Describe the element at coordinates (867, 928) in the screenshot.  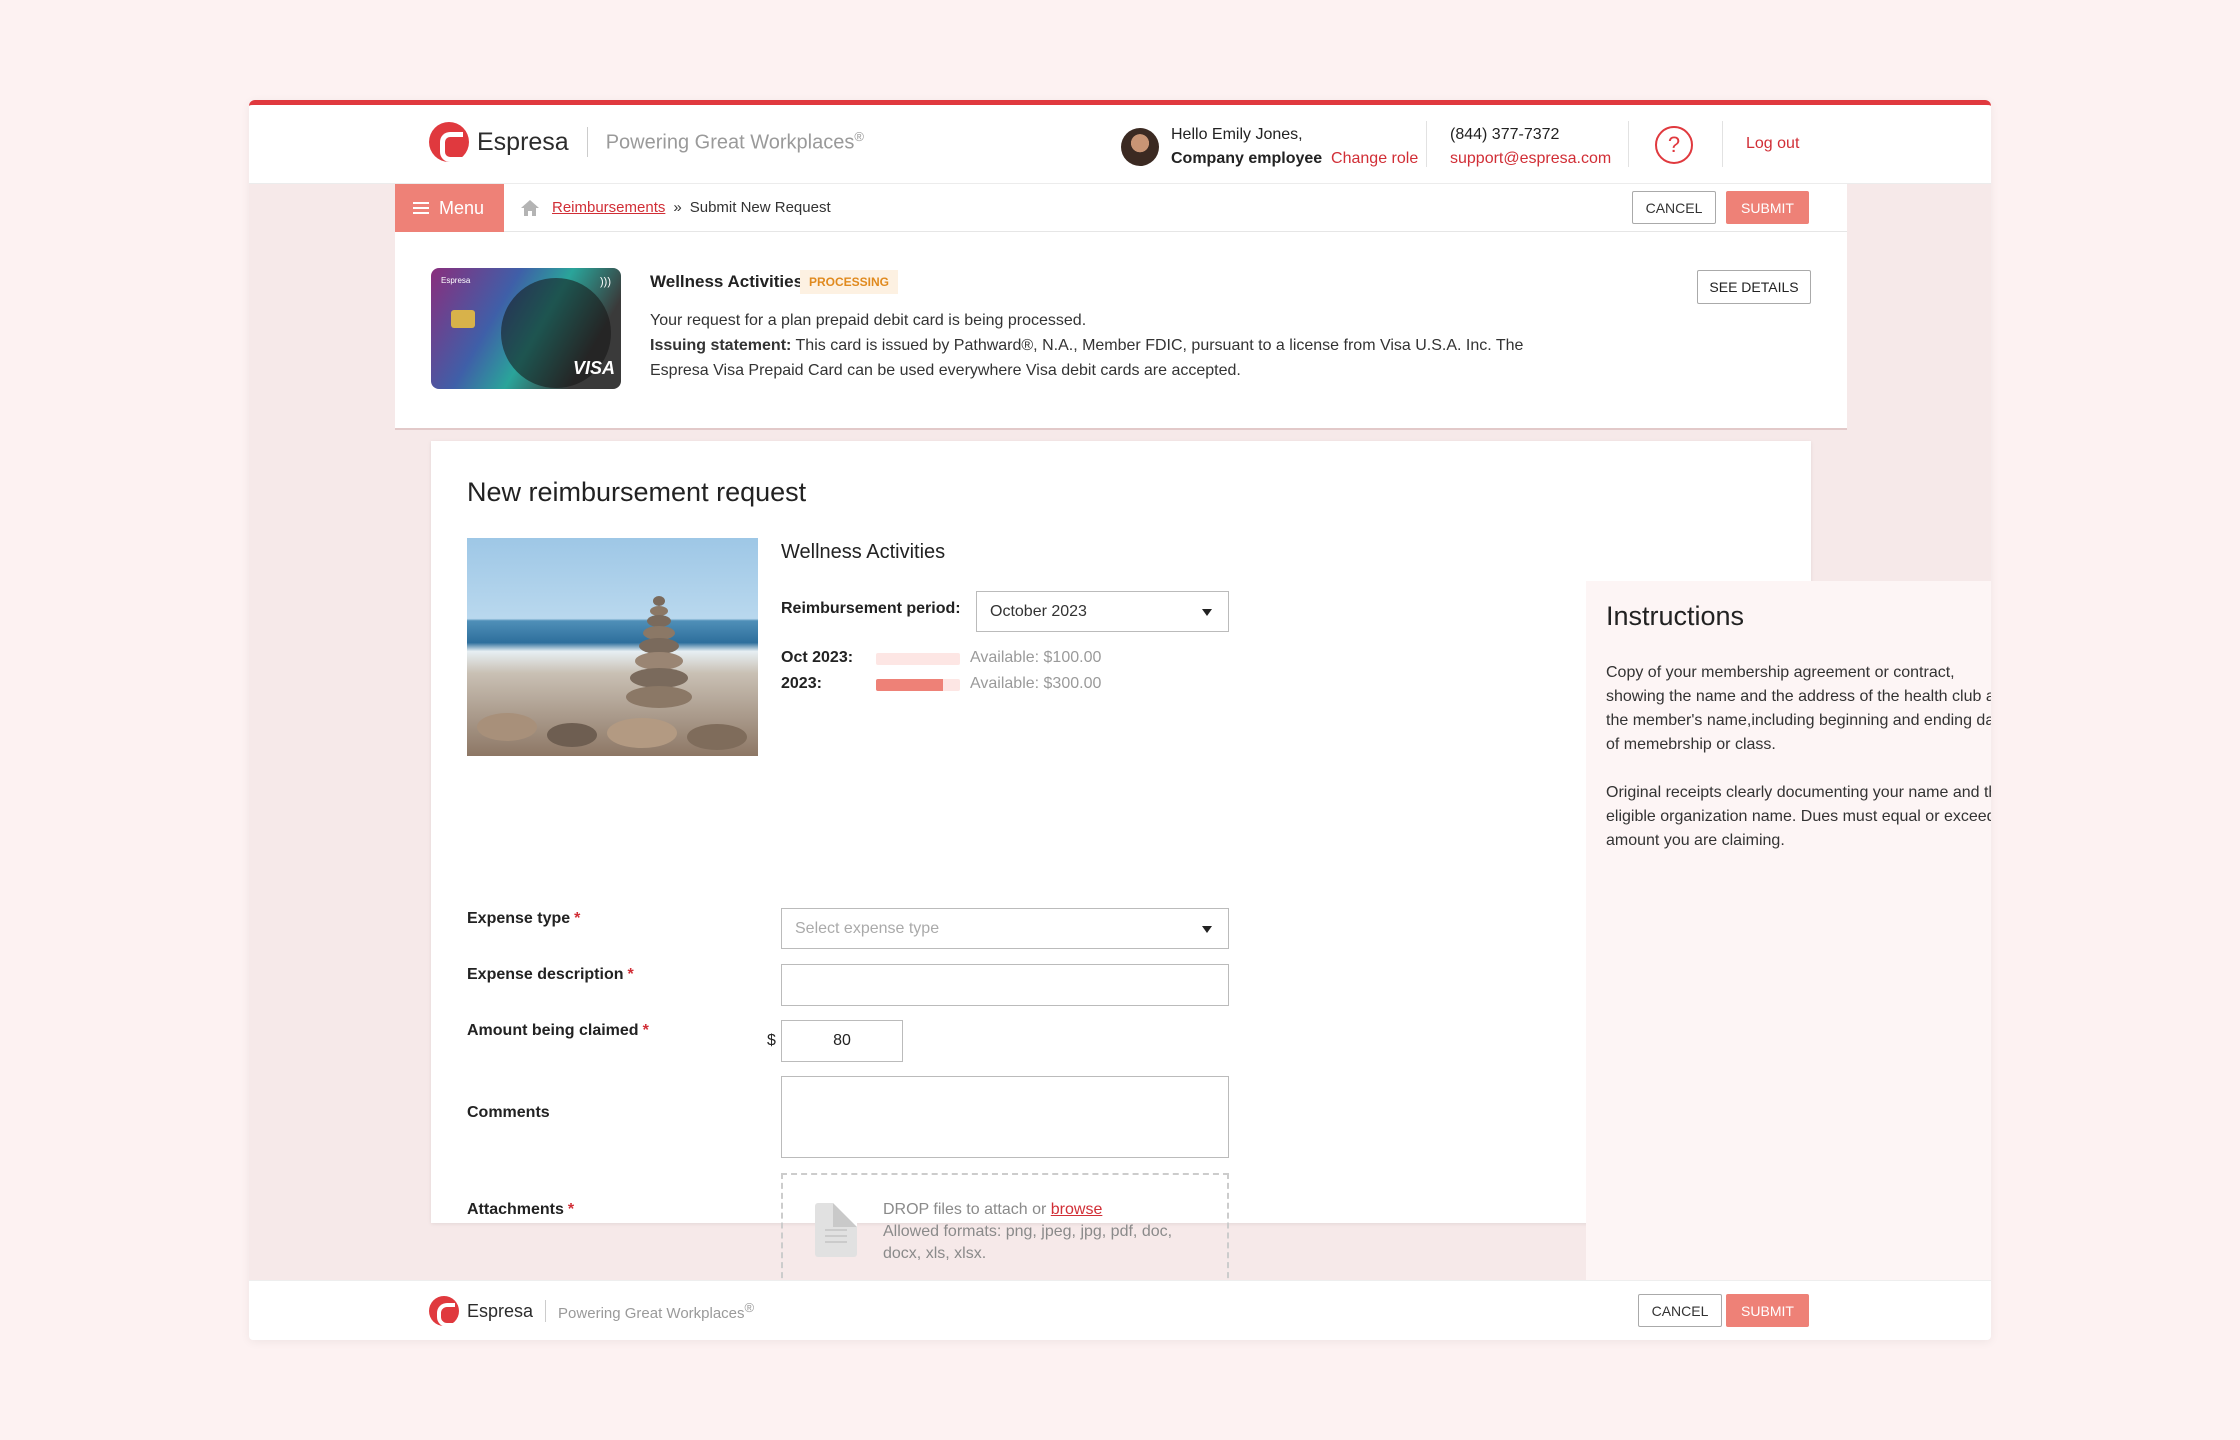
I see `expense-type-placeholder: Select expense type` at that location.